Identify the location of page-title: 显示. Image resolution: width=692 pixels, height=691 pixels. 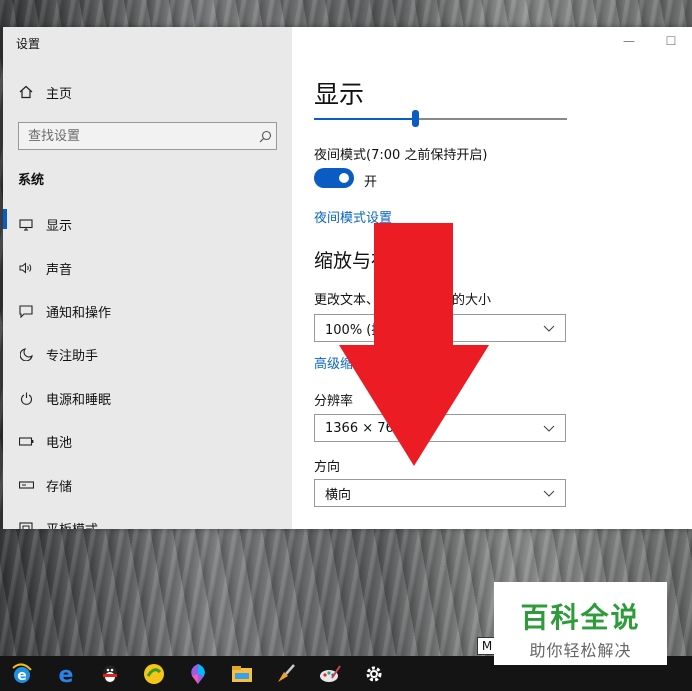
(339, 94).